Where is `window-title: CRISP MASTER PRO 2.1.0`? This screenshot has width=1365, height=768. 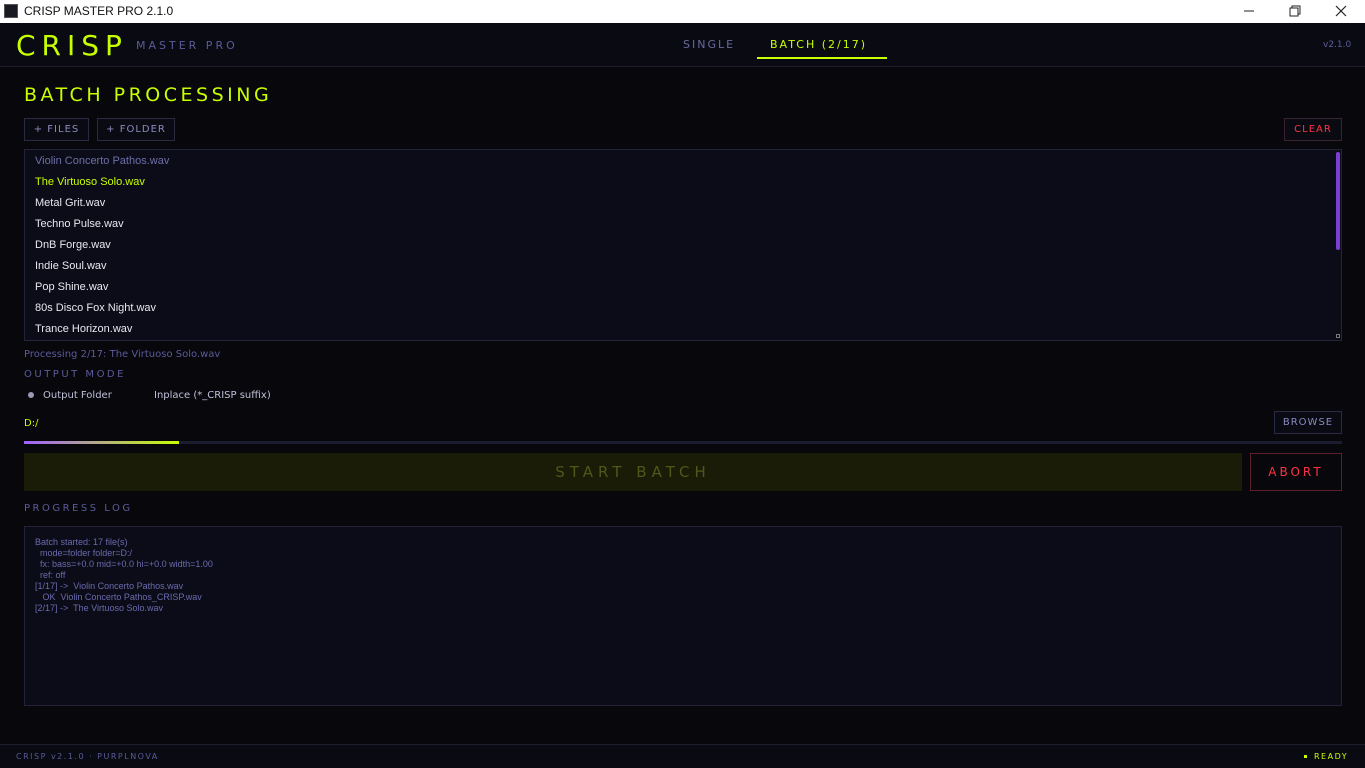
window-title: CRISP MASTER PRO 2.1.0 is located at coordinates (99, 11).